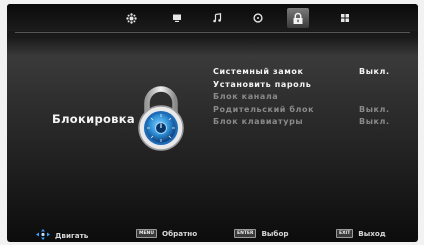 This screenshot has height=245, width=424. What do you see at coordinates (245, 233) in the screenshot?
I see `enter-key-icon: ENTER` at bounding box center [245, 233].